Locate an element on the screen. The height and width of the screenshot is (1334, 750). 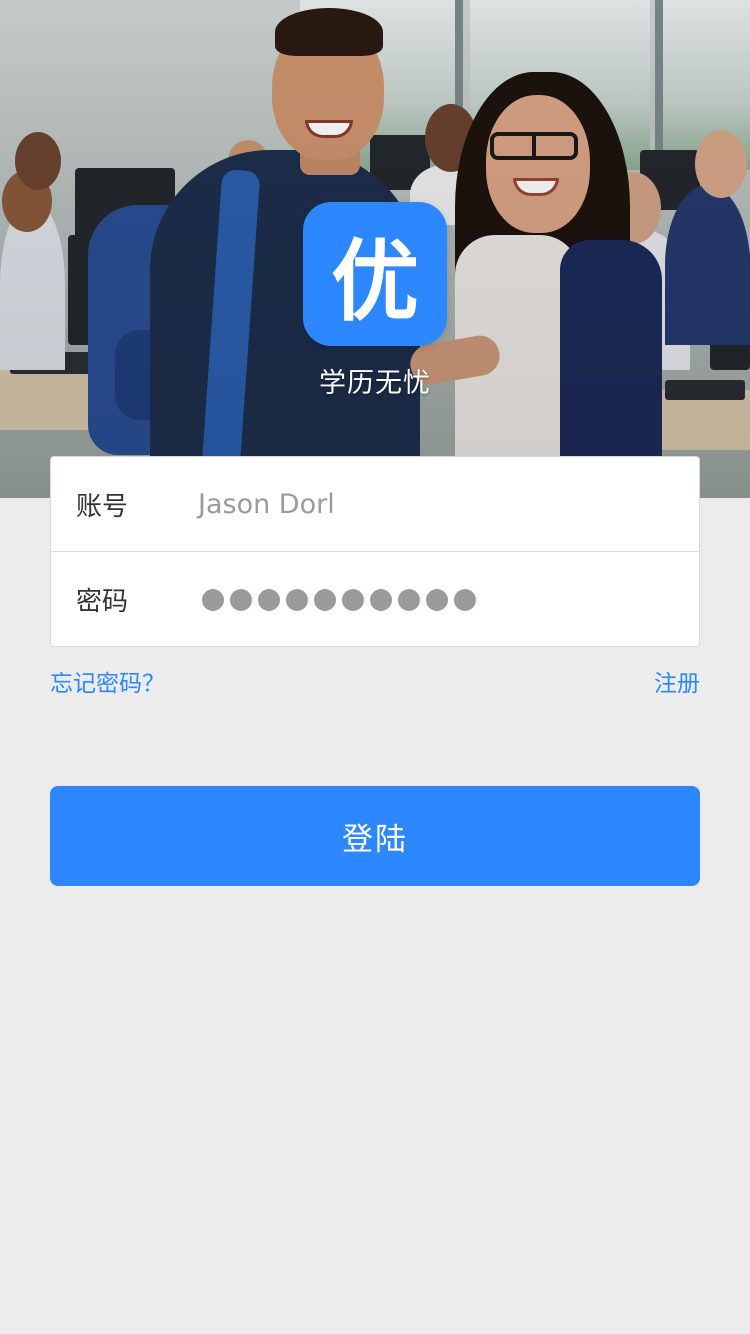
password-input is located at coordinates (339, 599).